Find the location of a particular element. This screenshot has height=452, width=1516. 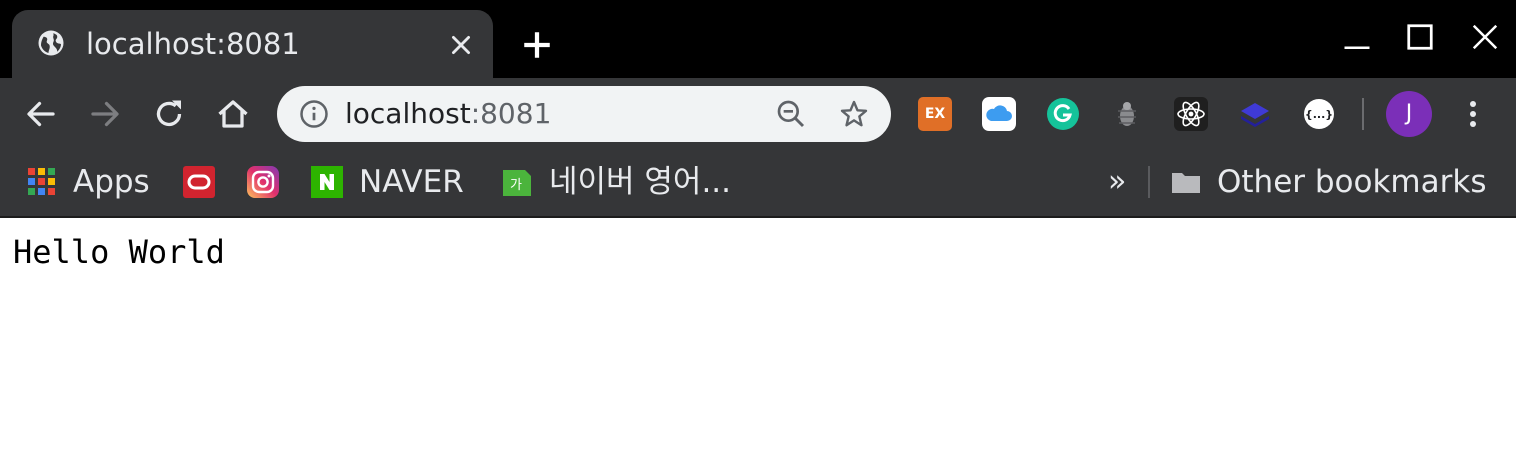

url-text: localhost:8081 is located at coordinates (448, 114).